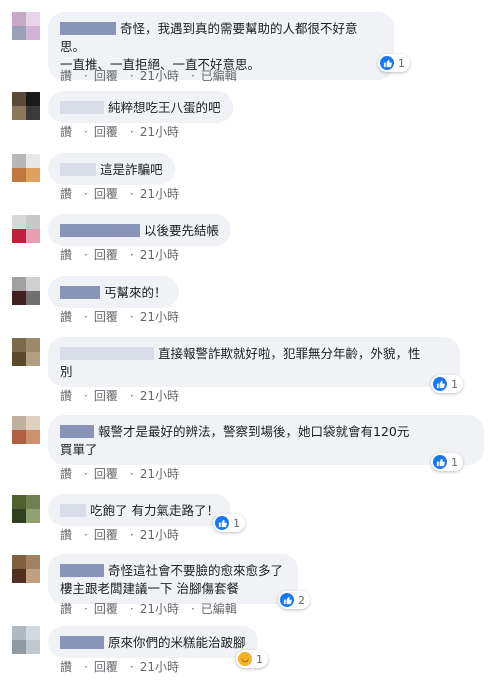 The width and height of the screenshot is (498, 685). I want to click on comment-bubble: 純粹想吃王八蛋的吧, so click(140, 107).